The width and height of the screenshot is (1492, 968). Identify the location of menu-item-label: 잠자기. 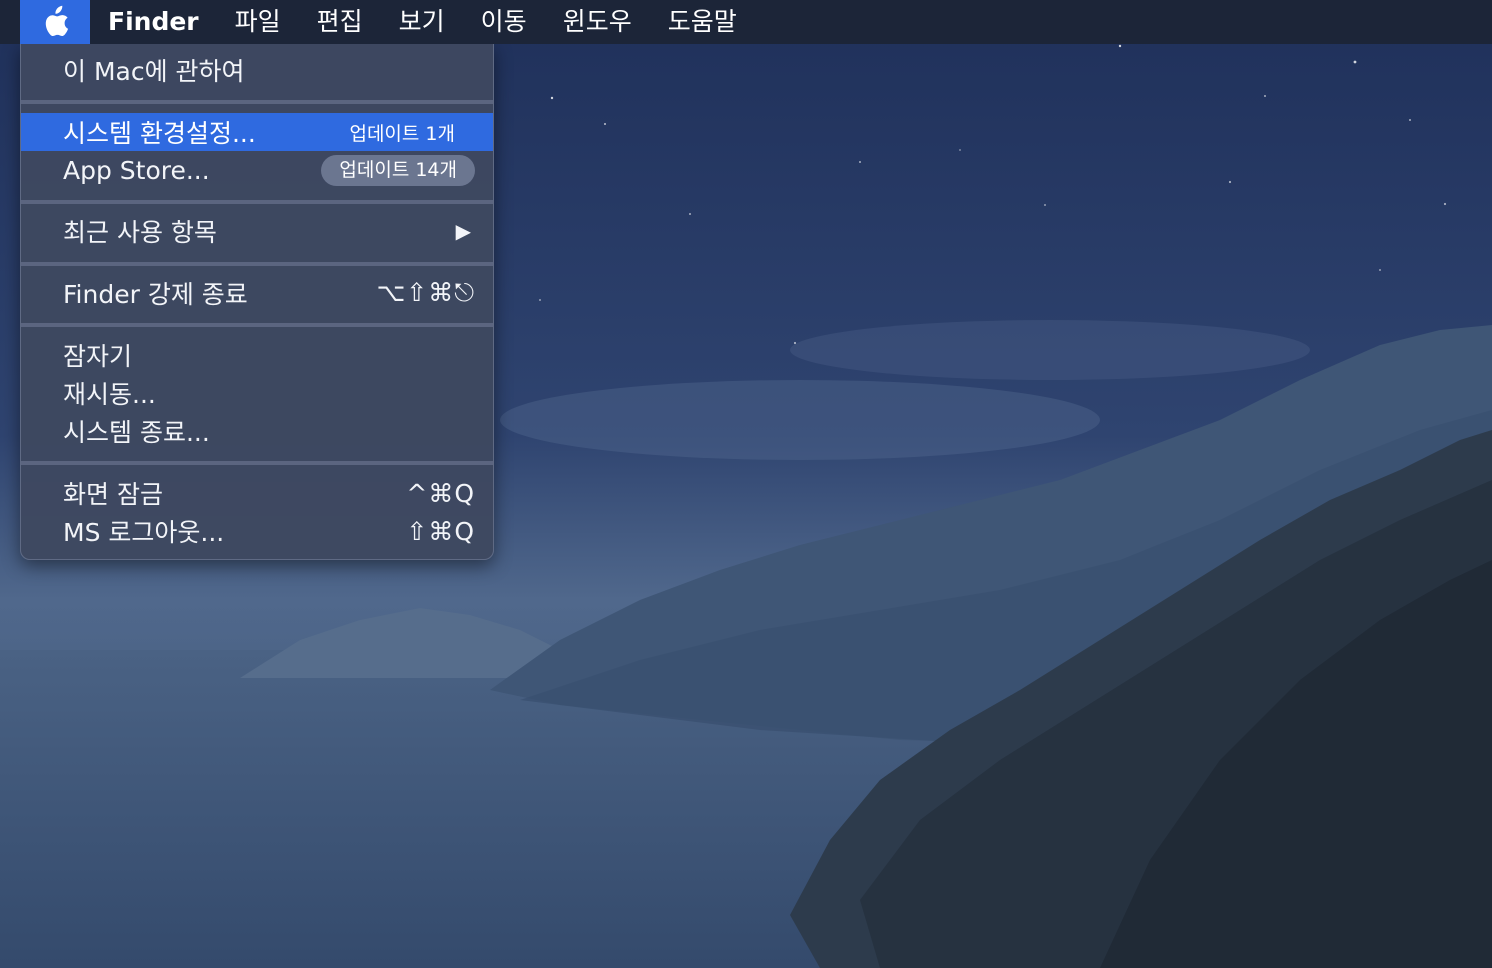
(98, 356).